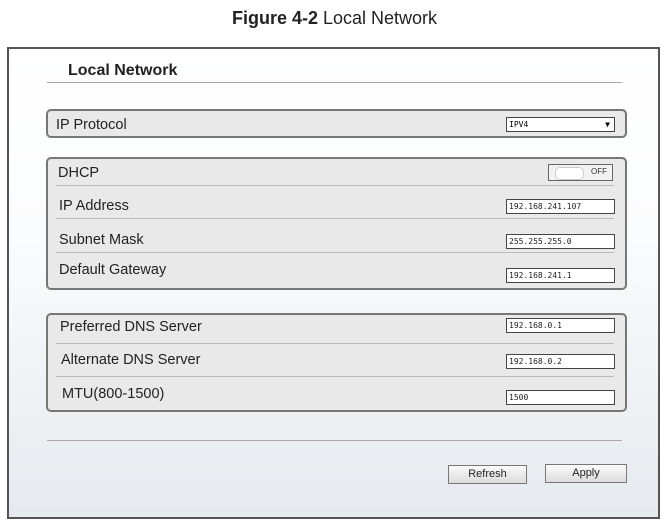 This screenshot has width=669, height=528. I want to click on toggle-knob, so click(569, 173).